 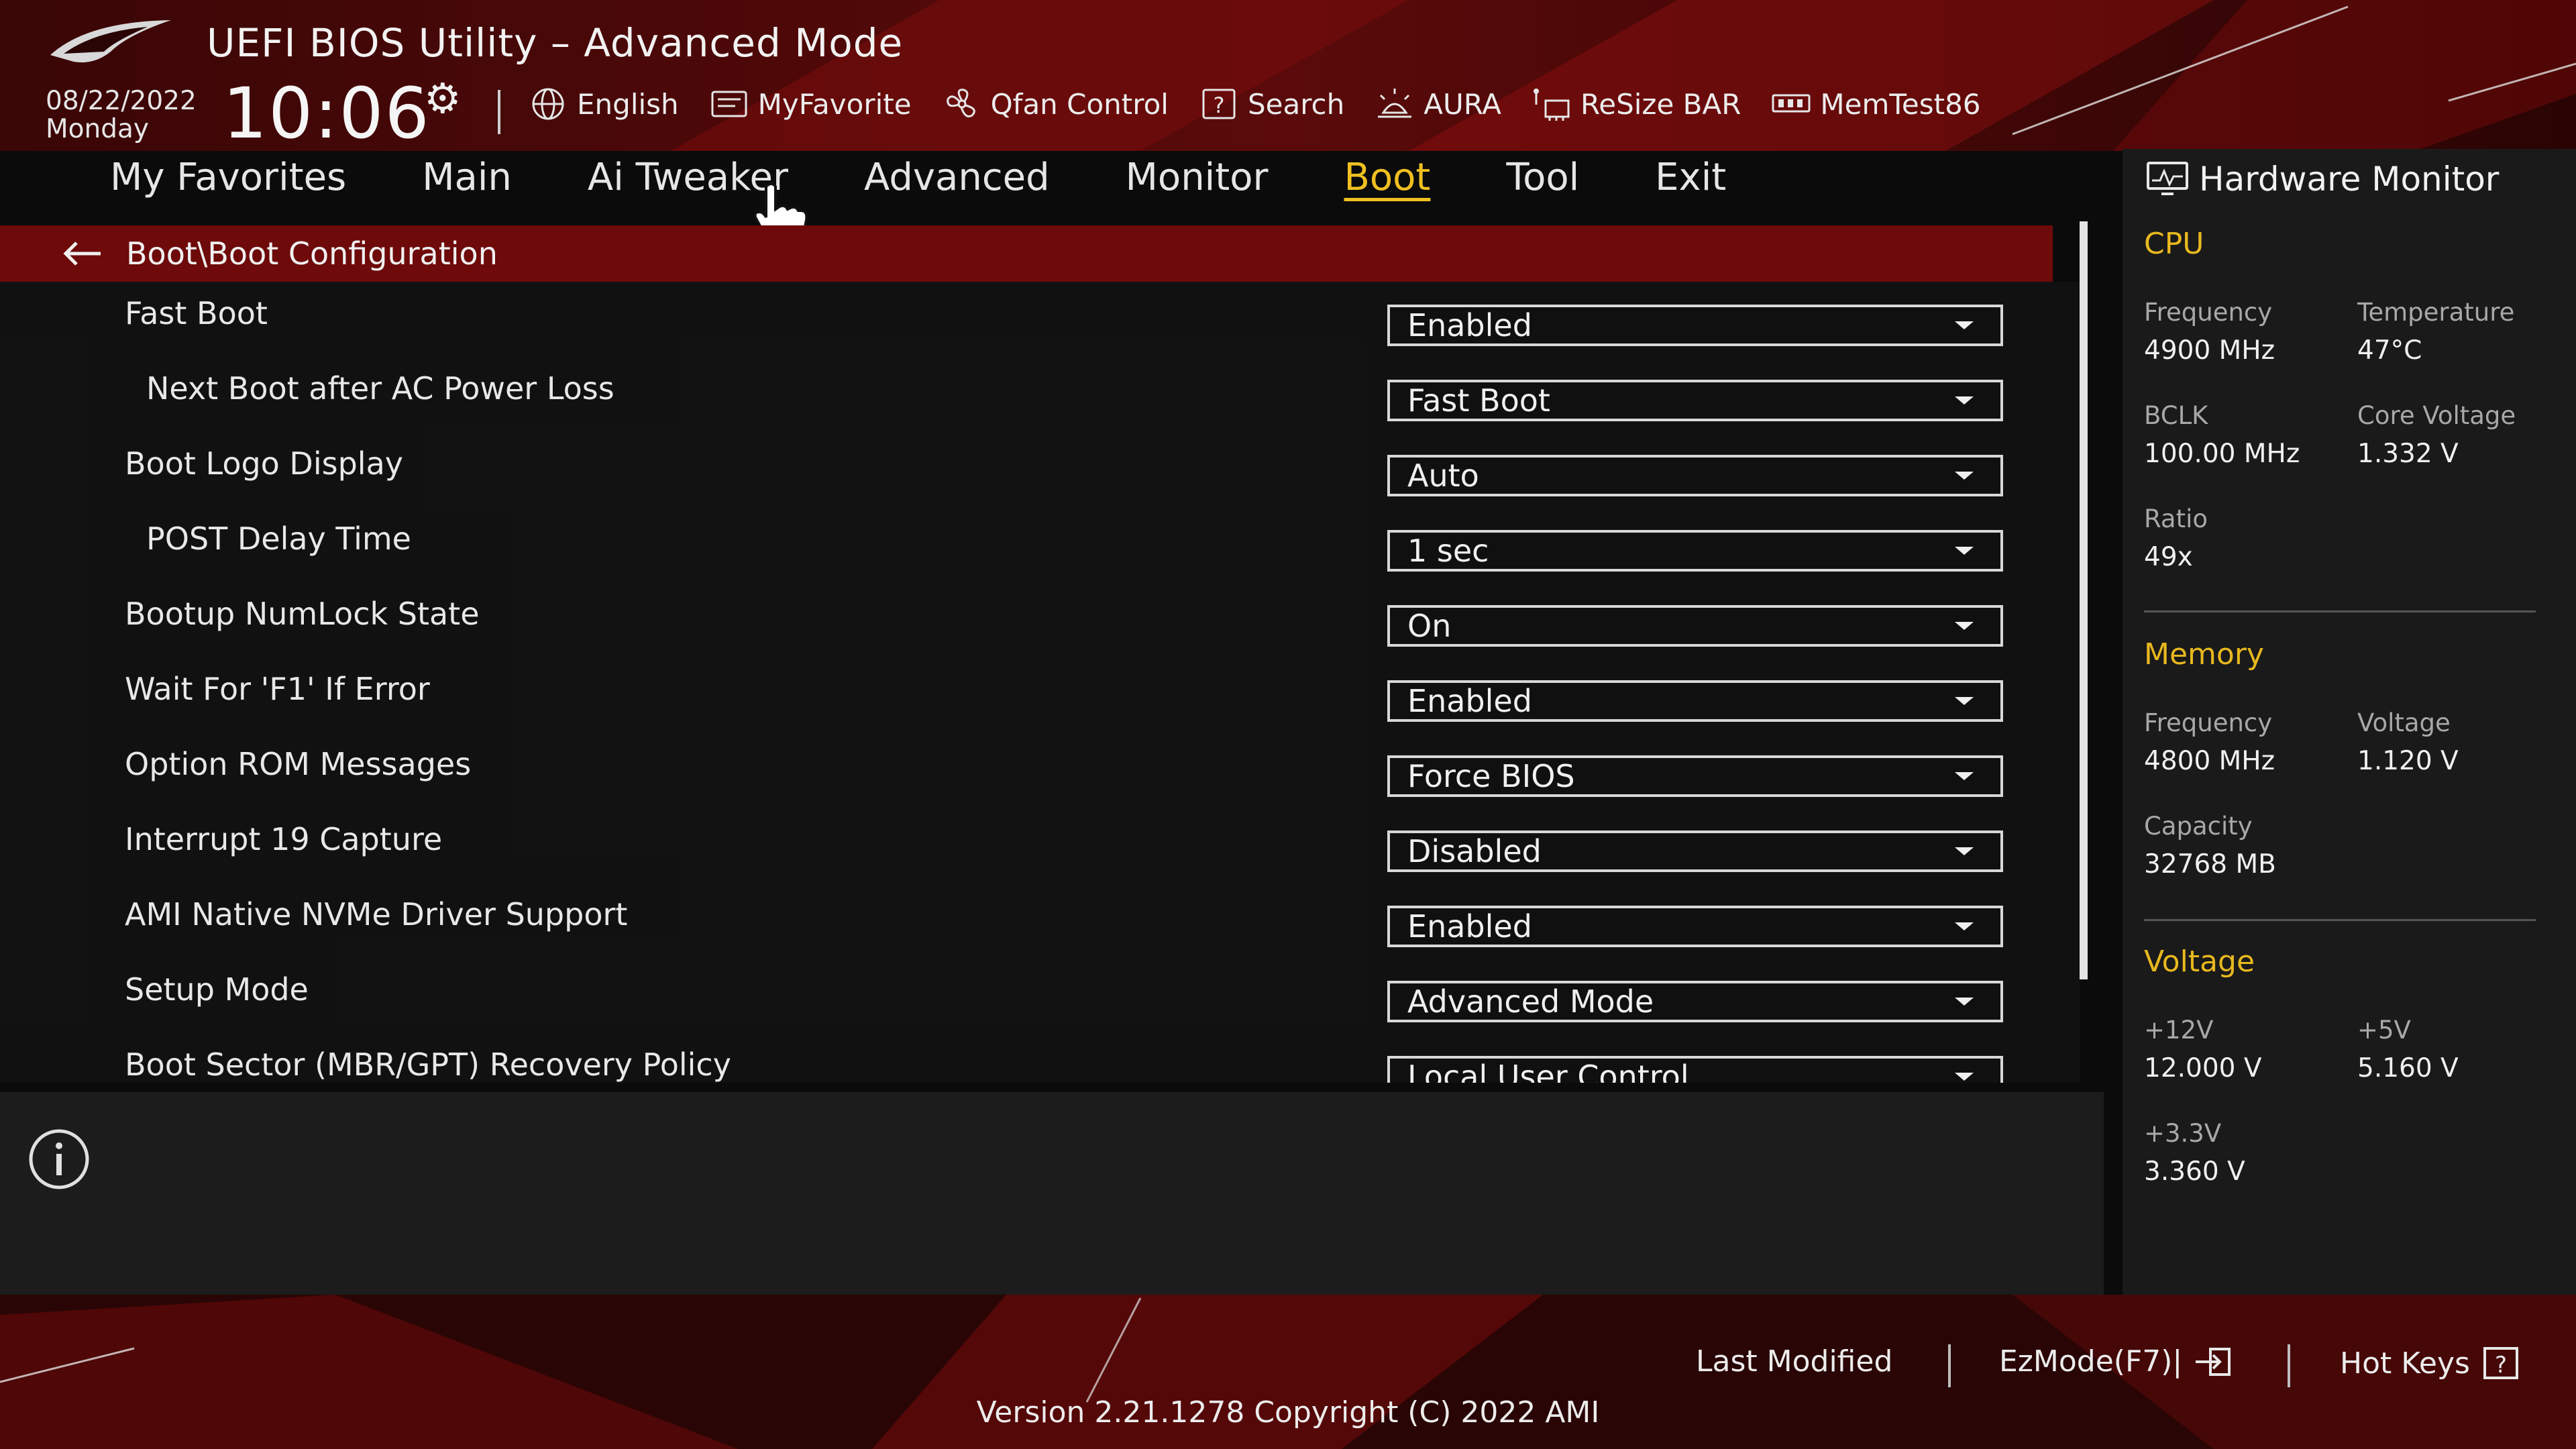 What do you see at coordinates (1448, 551) in the screenshot?
I see `setting-value: 1 sec` at bounding box center [1448, 551].